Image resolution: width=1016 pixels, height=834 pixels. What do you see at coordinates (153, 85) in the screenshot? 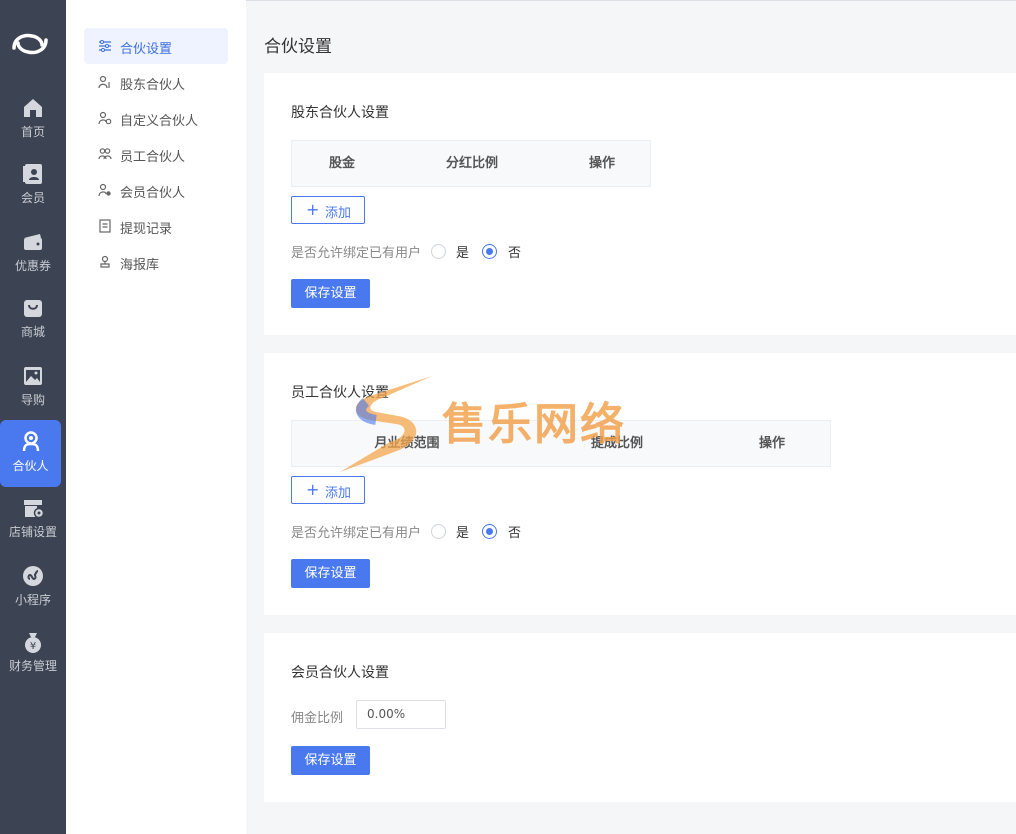
I see `sidebar-item-label: 股东合伙人` at bounding box center [153, 85].